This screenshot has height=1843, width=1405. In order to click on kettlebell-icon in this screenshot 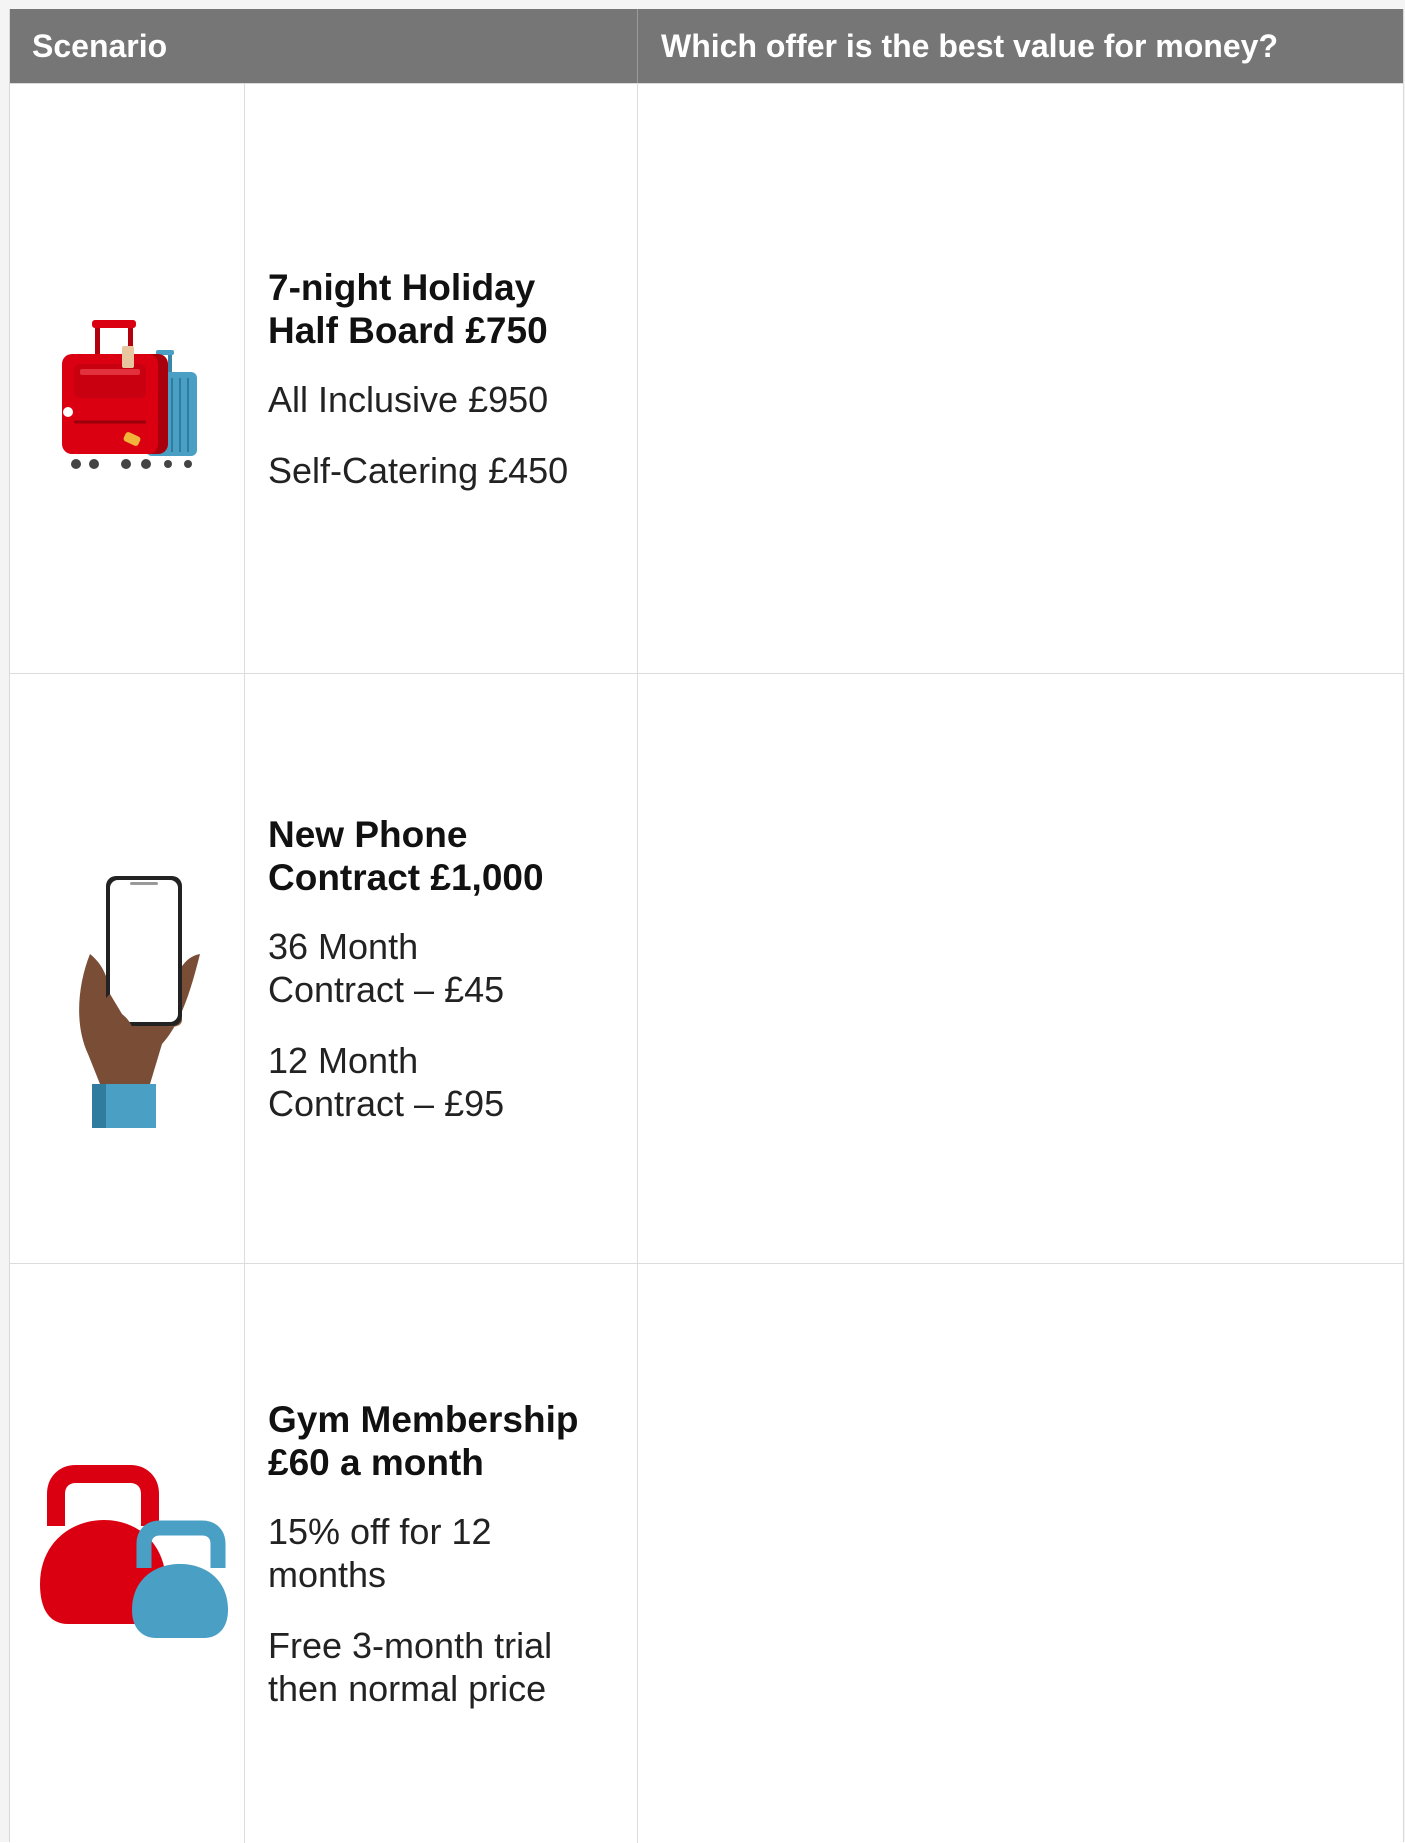, I will do `click(134, 1551)`.